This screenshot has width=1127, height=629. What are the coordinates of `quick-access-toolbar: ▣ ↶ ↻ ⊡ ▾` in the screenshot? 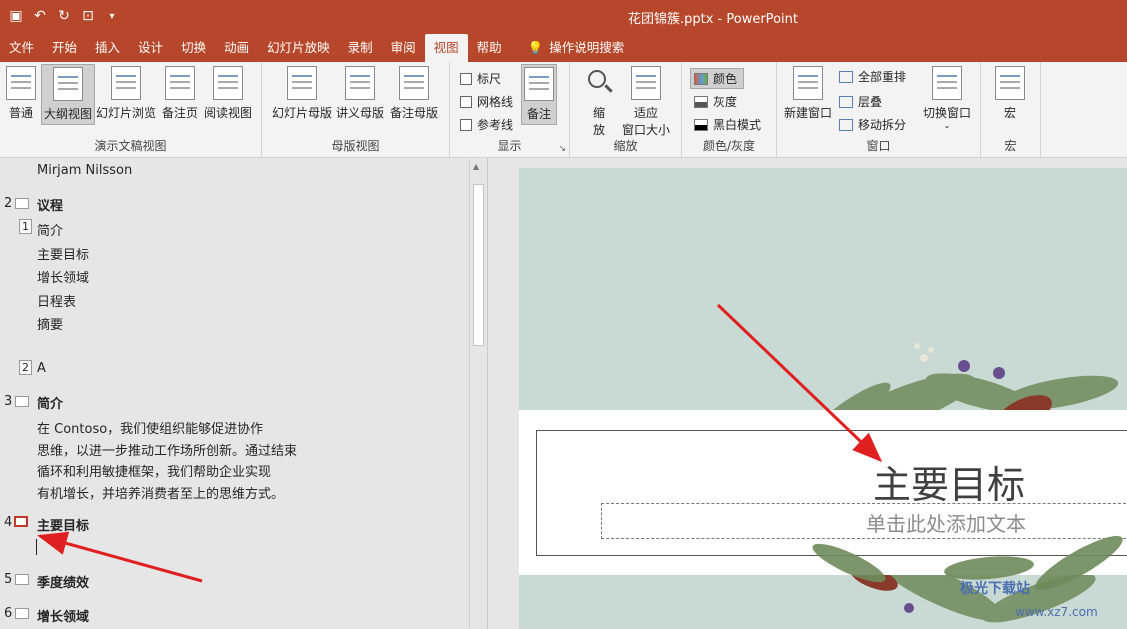 It's located at (64, 16).